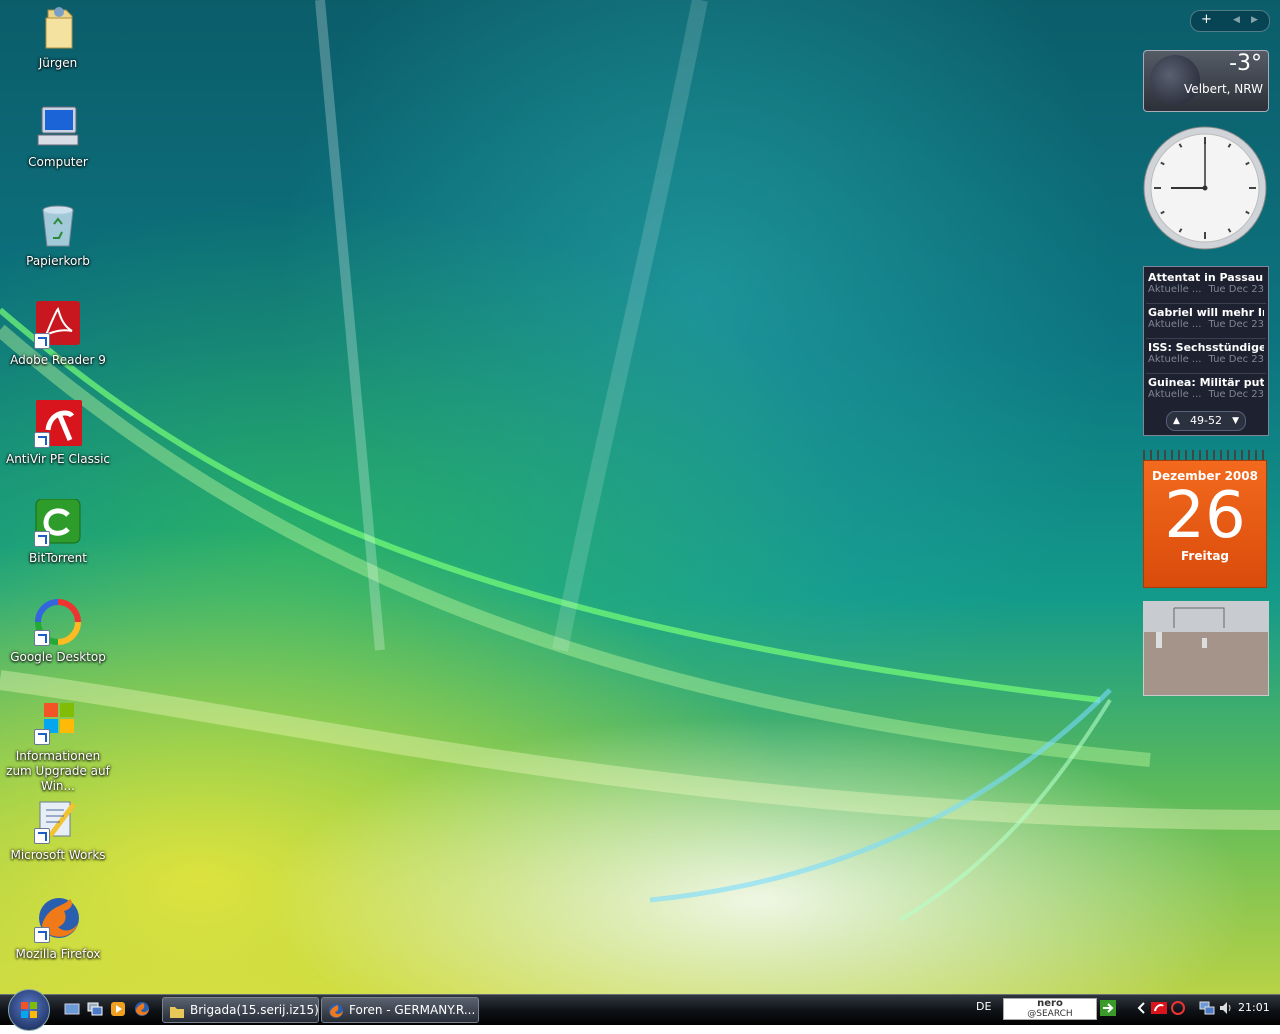  What do you see at coordinates (58, 63) in the screenshot?
I see `desktop-icon-label: Jürgen` at bounding box center [58, 63].